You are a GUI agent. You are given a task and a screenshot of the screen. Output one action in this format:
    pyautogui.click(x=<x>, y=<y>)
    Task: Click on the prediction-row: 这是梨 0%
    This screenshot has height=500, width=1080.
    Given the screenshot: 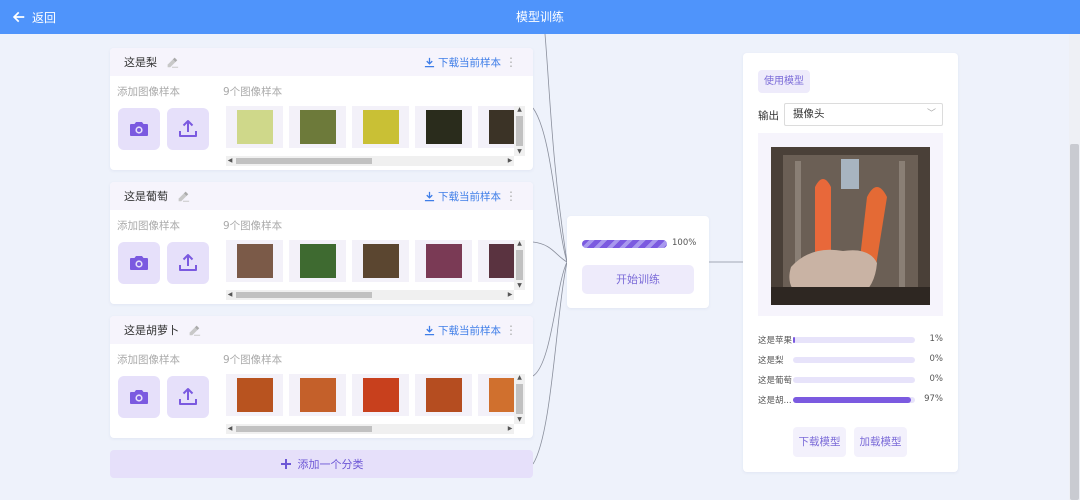 What is the action you would take?
    pyautogui.click(x=850, y=360)
    